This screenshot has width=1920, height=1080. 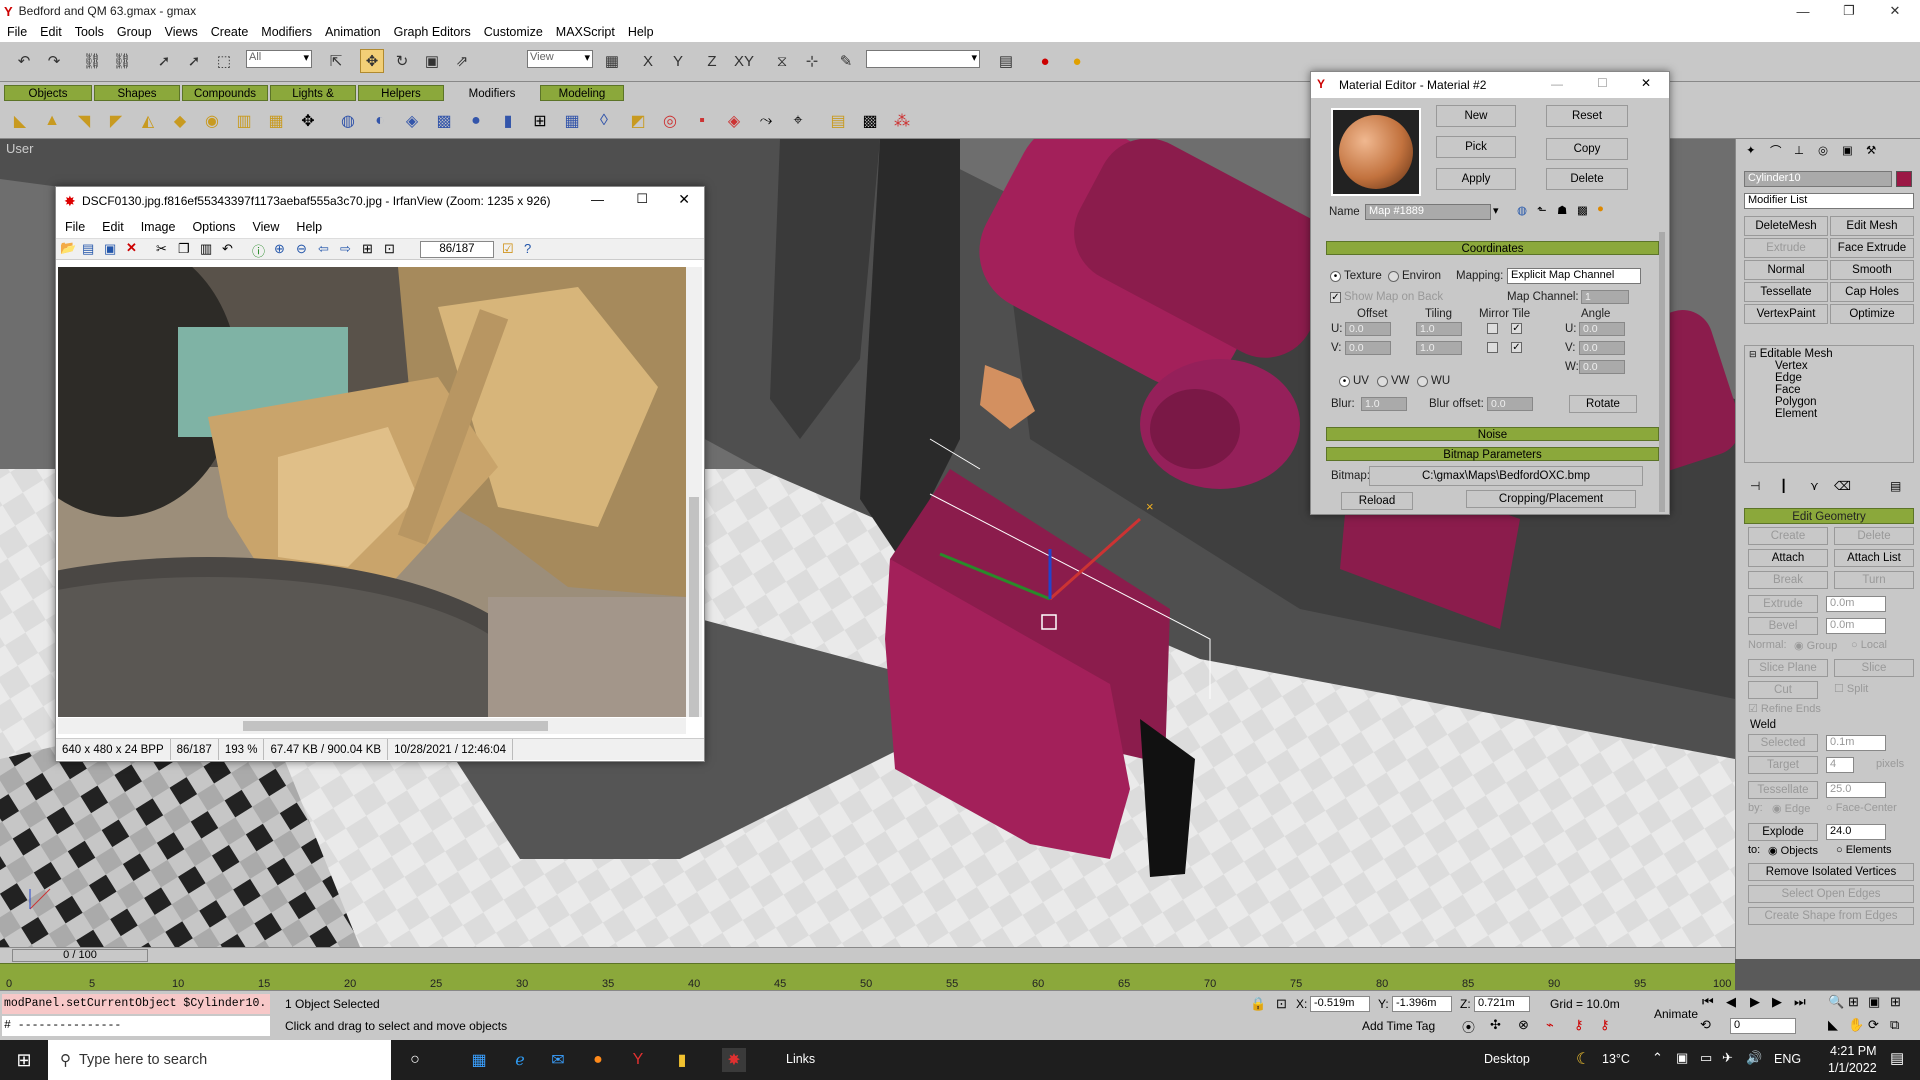 I want to click on page-number-box: 86/187, so click(x=457, y=249).